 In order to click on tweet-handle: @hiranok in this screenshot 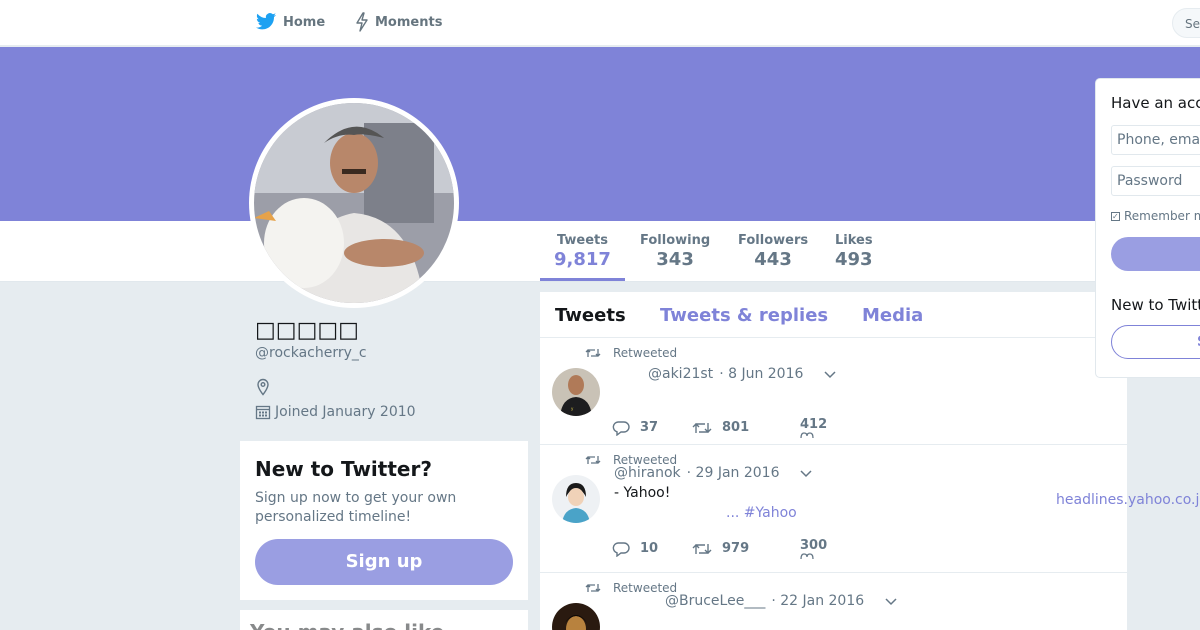, I will do `click(647, 473)`.